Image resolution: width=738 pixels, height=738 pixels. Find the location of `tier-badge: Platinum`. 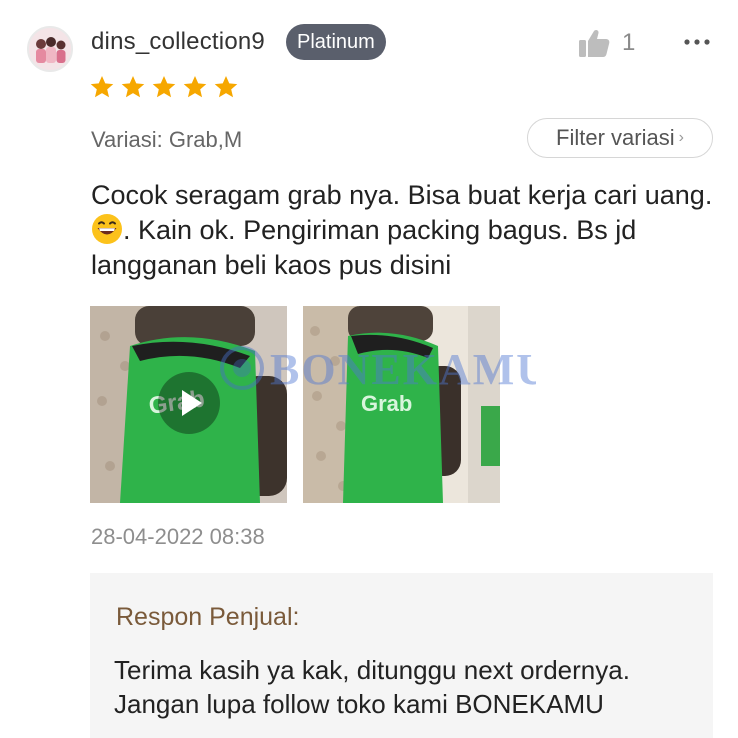

tier-badge: Platinum is located at coordinates (336, 42).